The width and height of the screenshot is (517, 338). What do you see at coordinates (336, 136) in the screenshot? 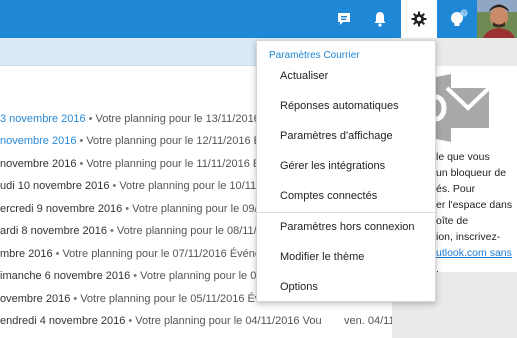
I see `menu-item-display-settings: Paramètres d'affichage` at bounding box center [336, 136].